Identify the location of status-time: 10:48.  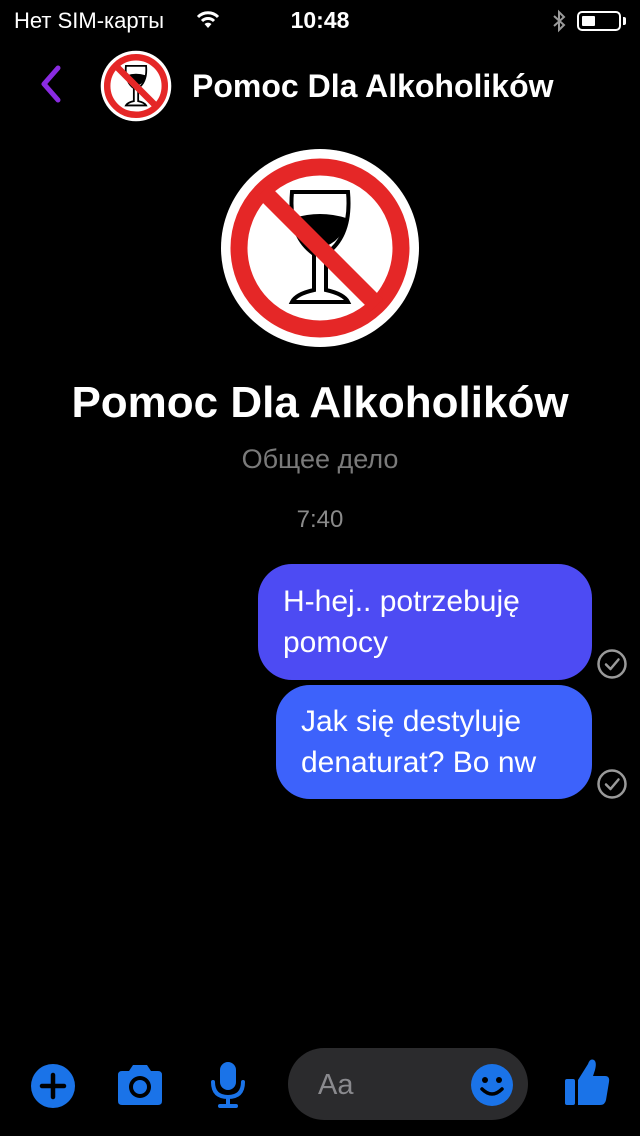
(320, 20).